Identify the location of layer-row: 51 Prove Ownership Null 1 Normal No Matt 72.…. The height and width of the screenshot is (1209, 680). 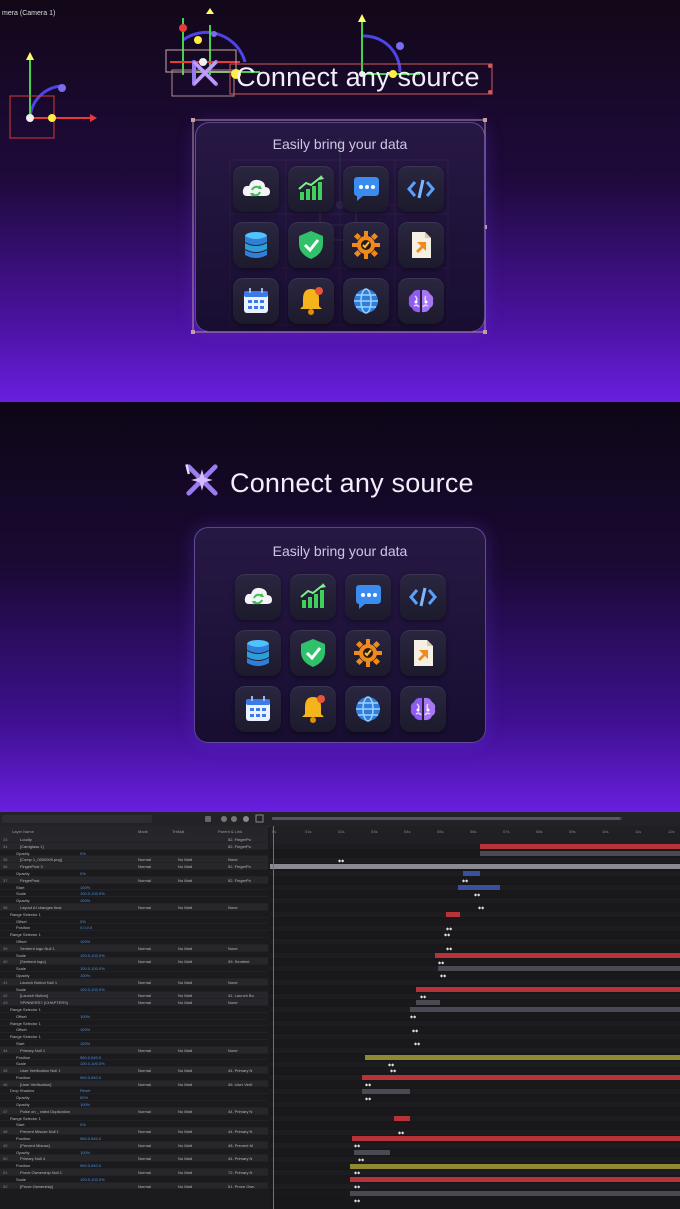
(134, 1172).